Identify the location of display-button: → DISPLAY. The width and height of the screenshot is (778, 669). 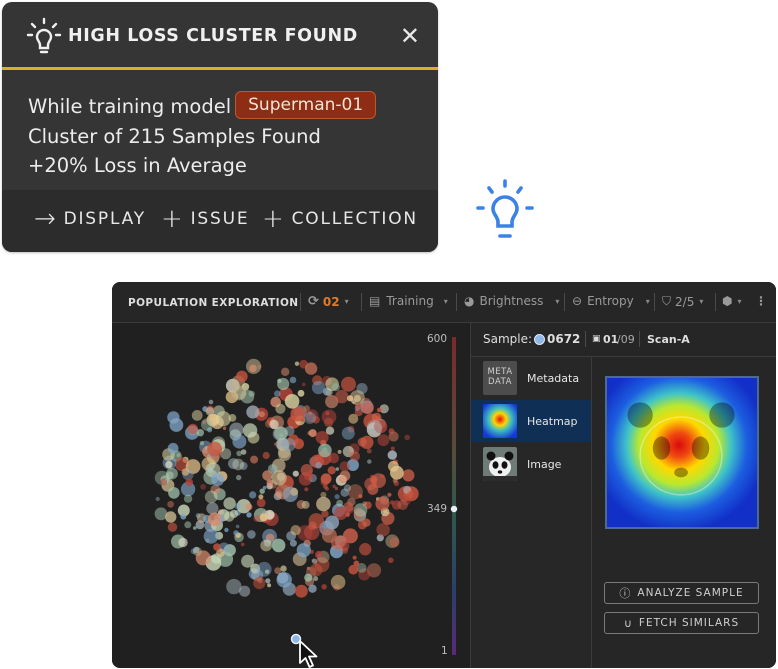
(90, 219).